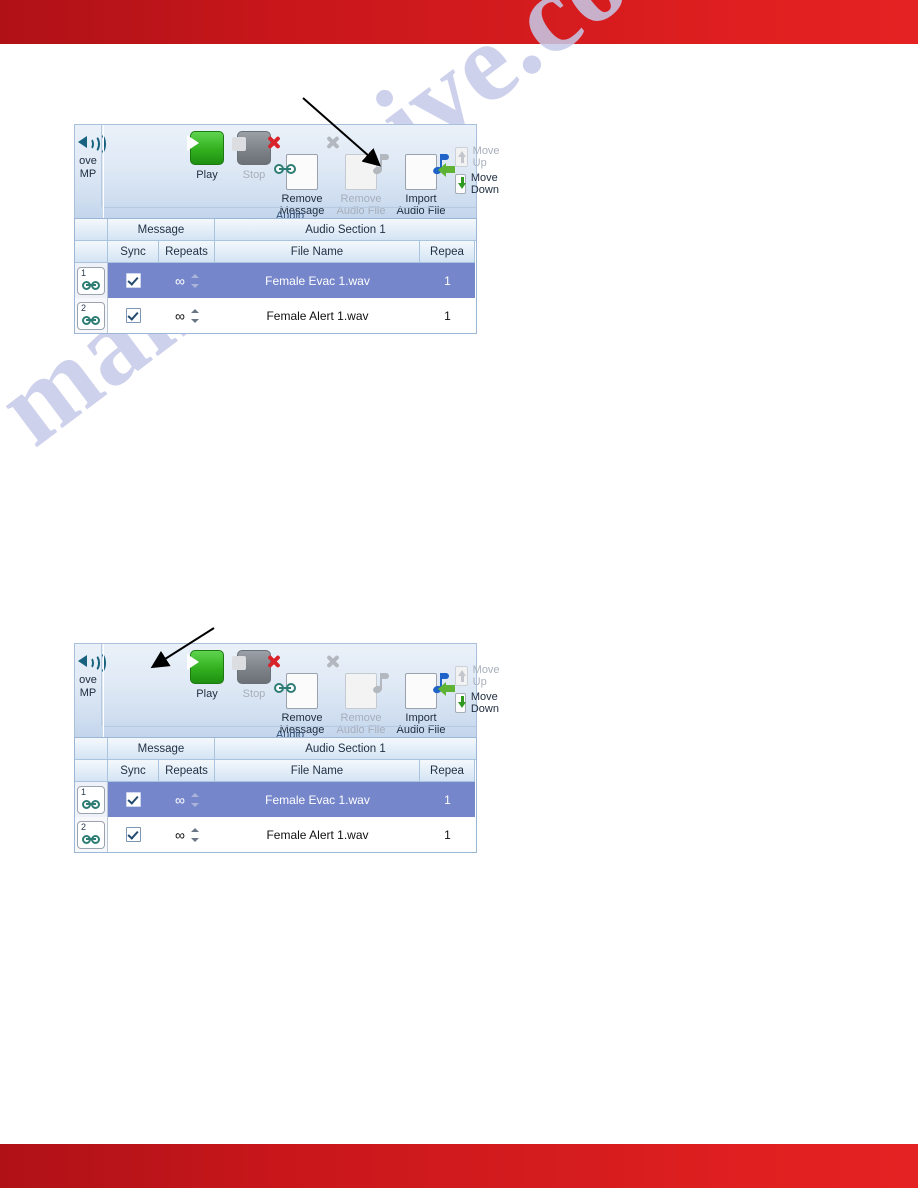  I want to click on top-red-band, so click(459, 22).